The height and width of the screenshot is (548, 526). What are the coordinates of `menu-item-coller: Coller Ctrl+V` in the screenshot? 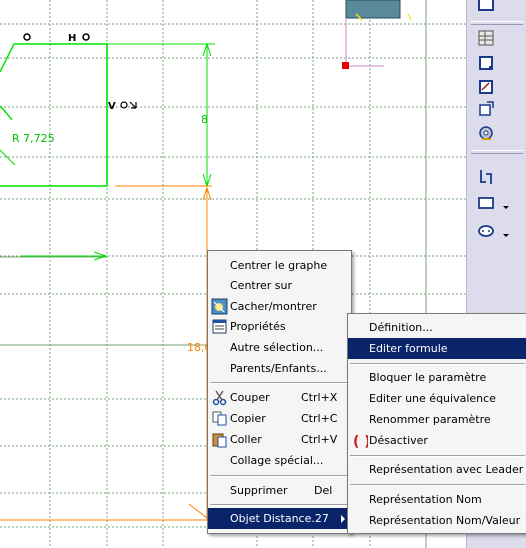 It's located at (279, 439).